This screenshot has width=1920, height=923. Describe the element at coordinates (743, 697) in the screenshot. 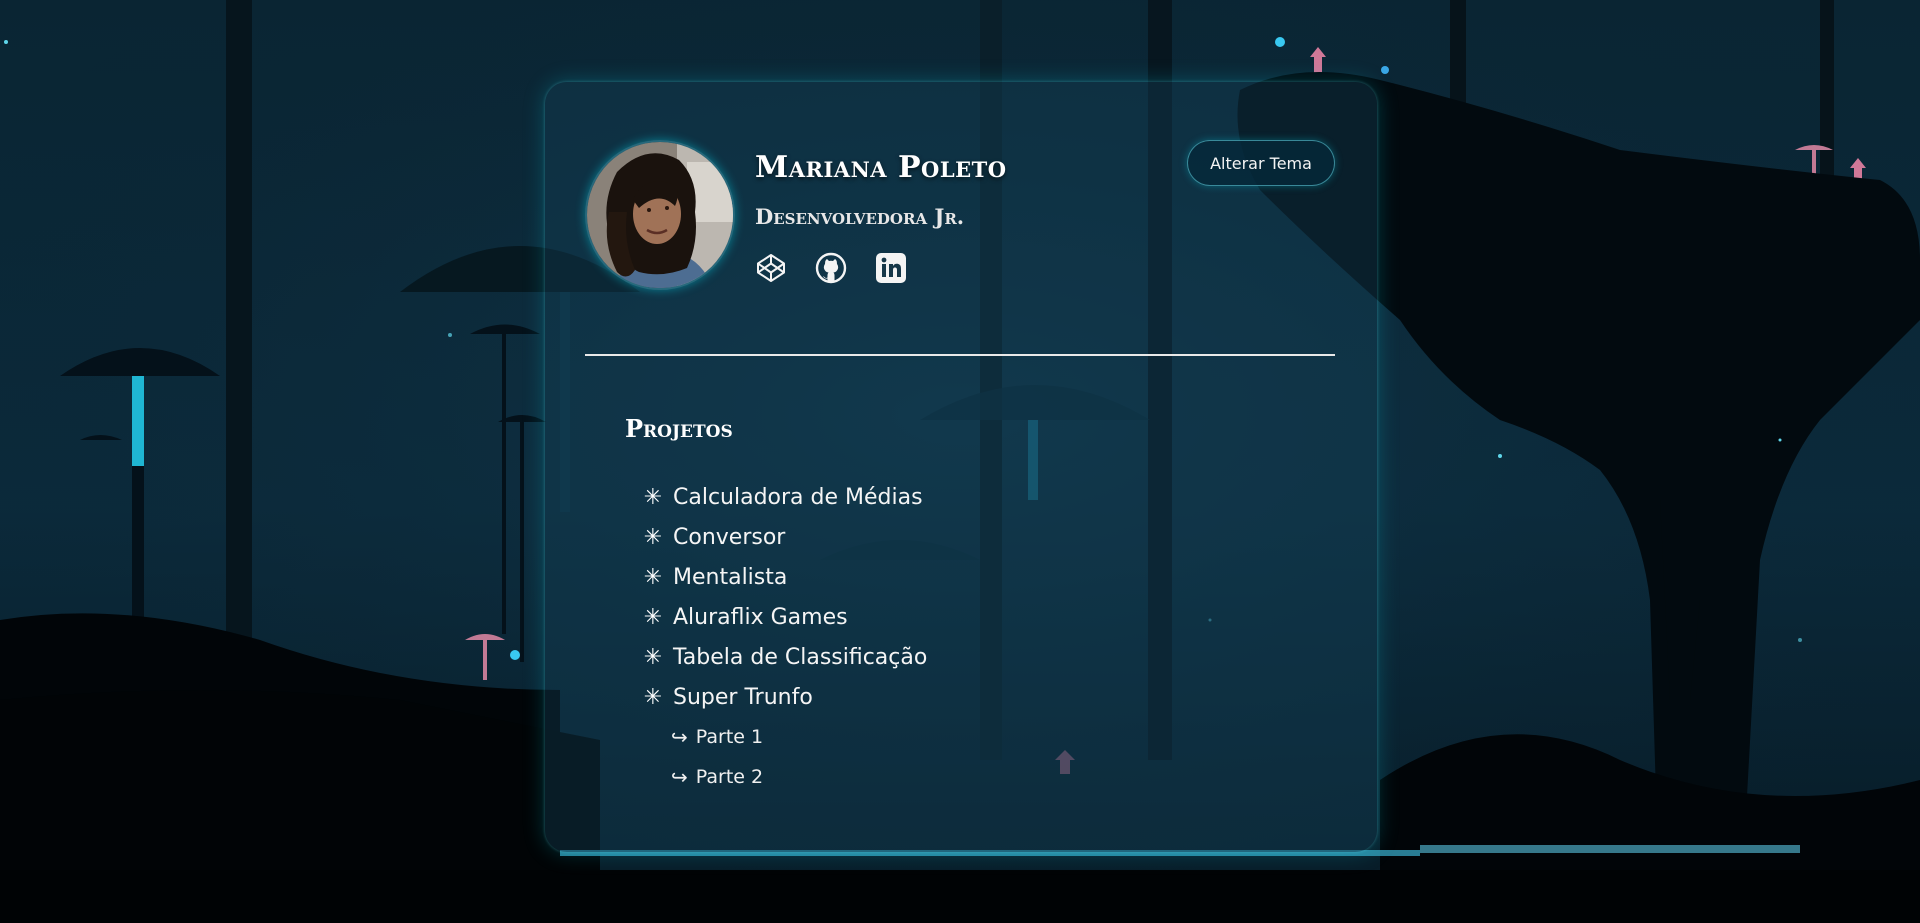

I see `project-label: Super Trunfo` at that location.